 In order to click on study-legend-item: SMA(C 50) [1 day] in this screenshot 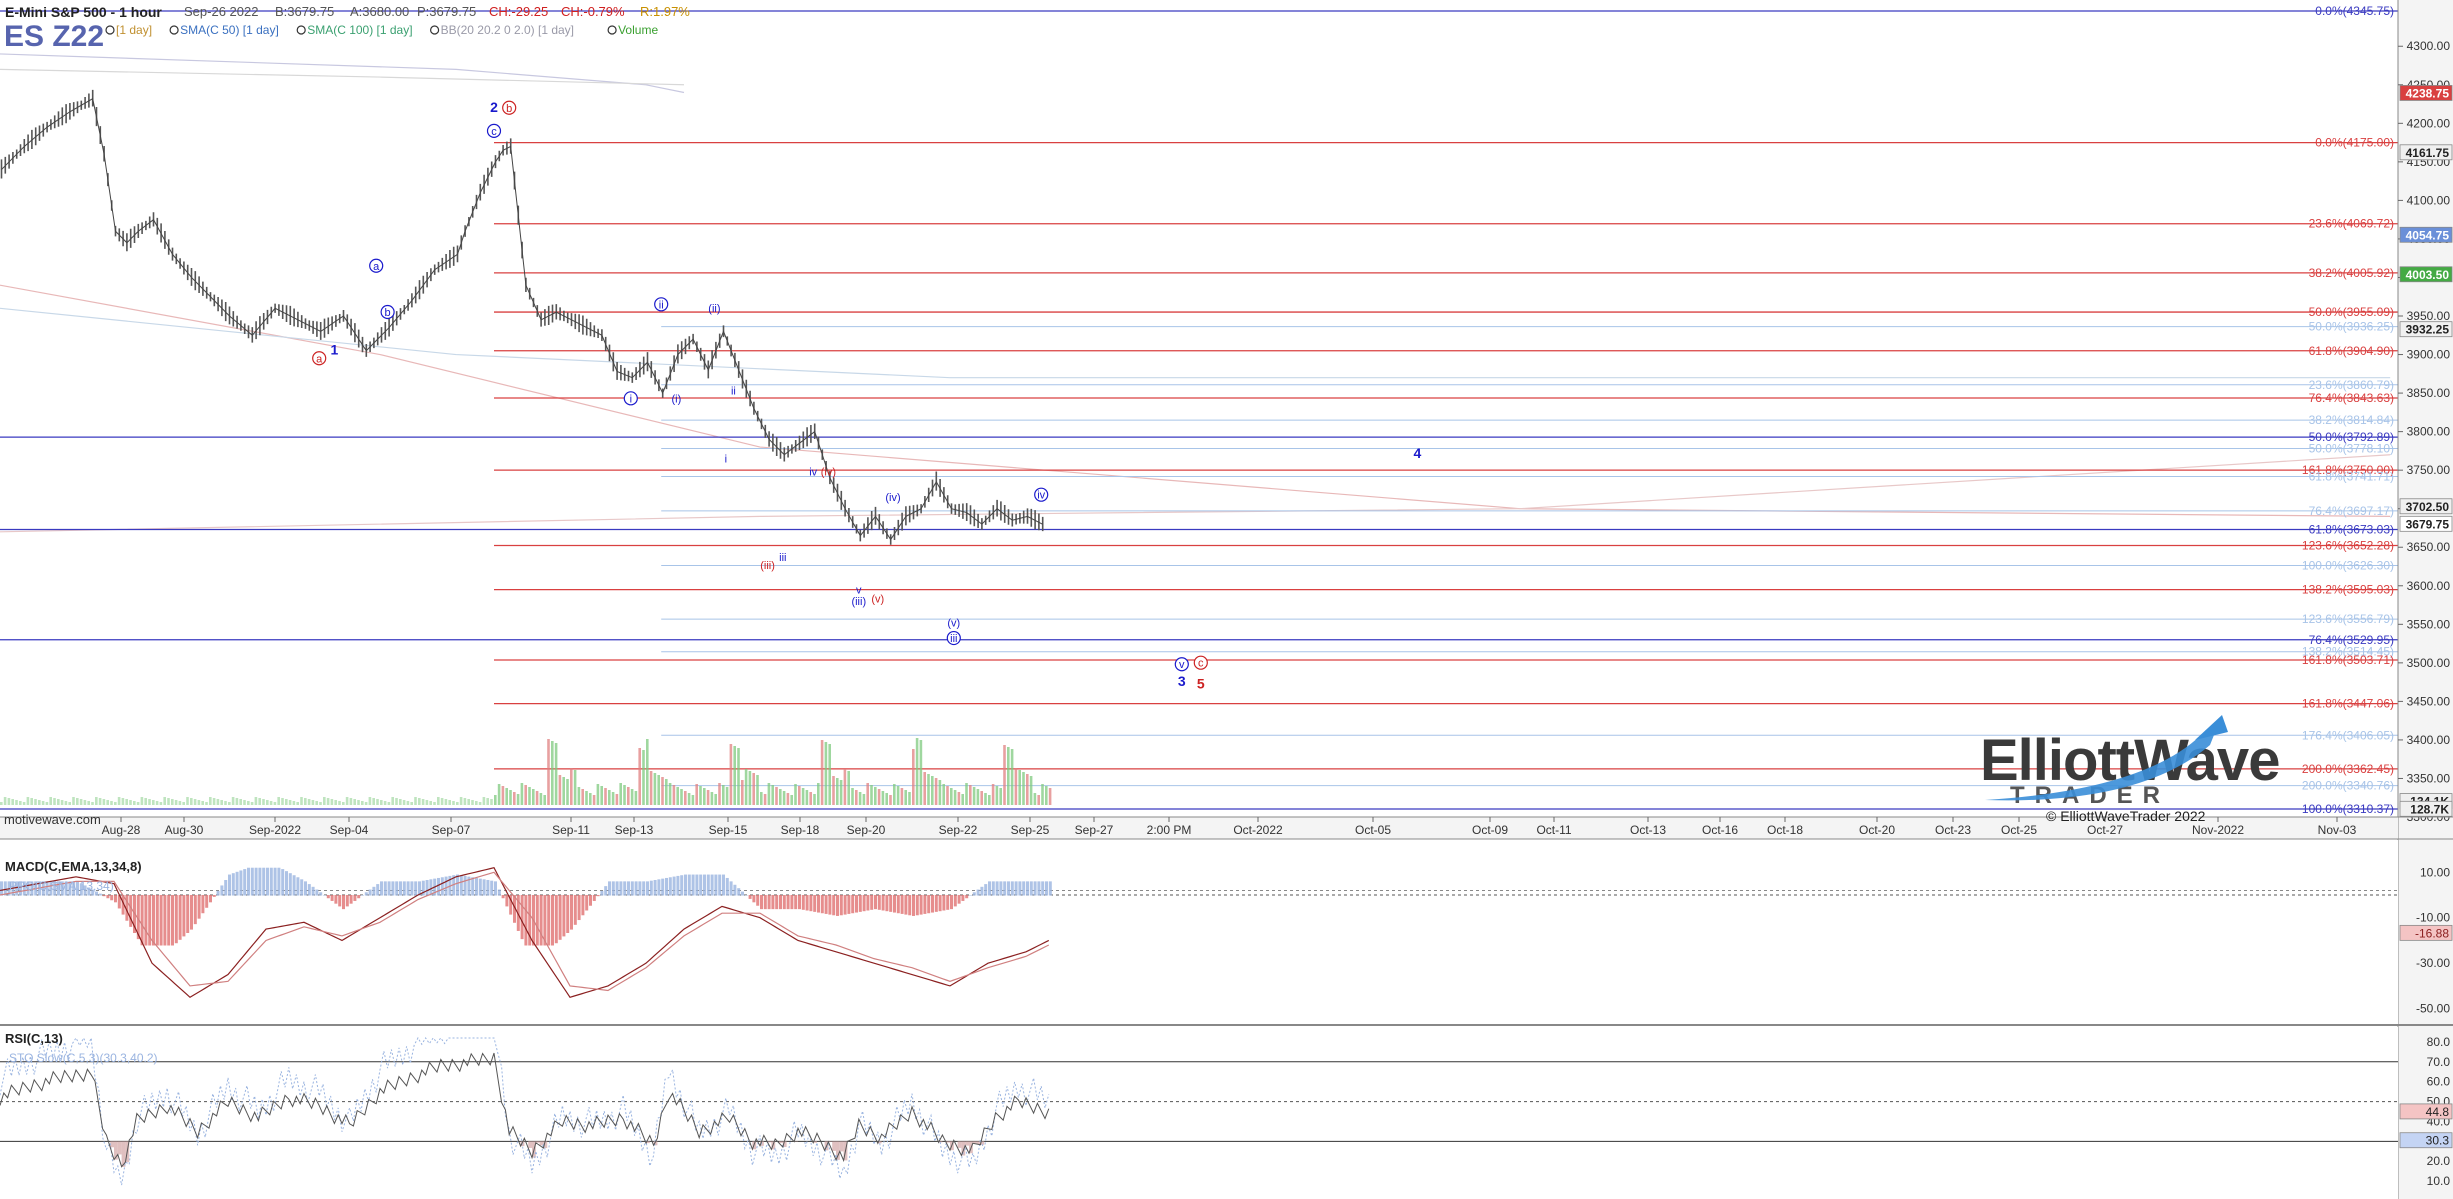, I will do `click(229, 30)`.